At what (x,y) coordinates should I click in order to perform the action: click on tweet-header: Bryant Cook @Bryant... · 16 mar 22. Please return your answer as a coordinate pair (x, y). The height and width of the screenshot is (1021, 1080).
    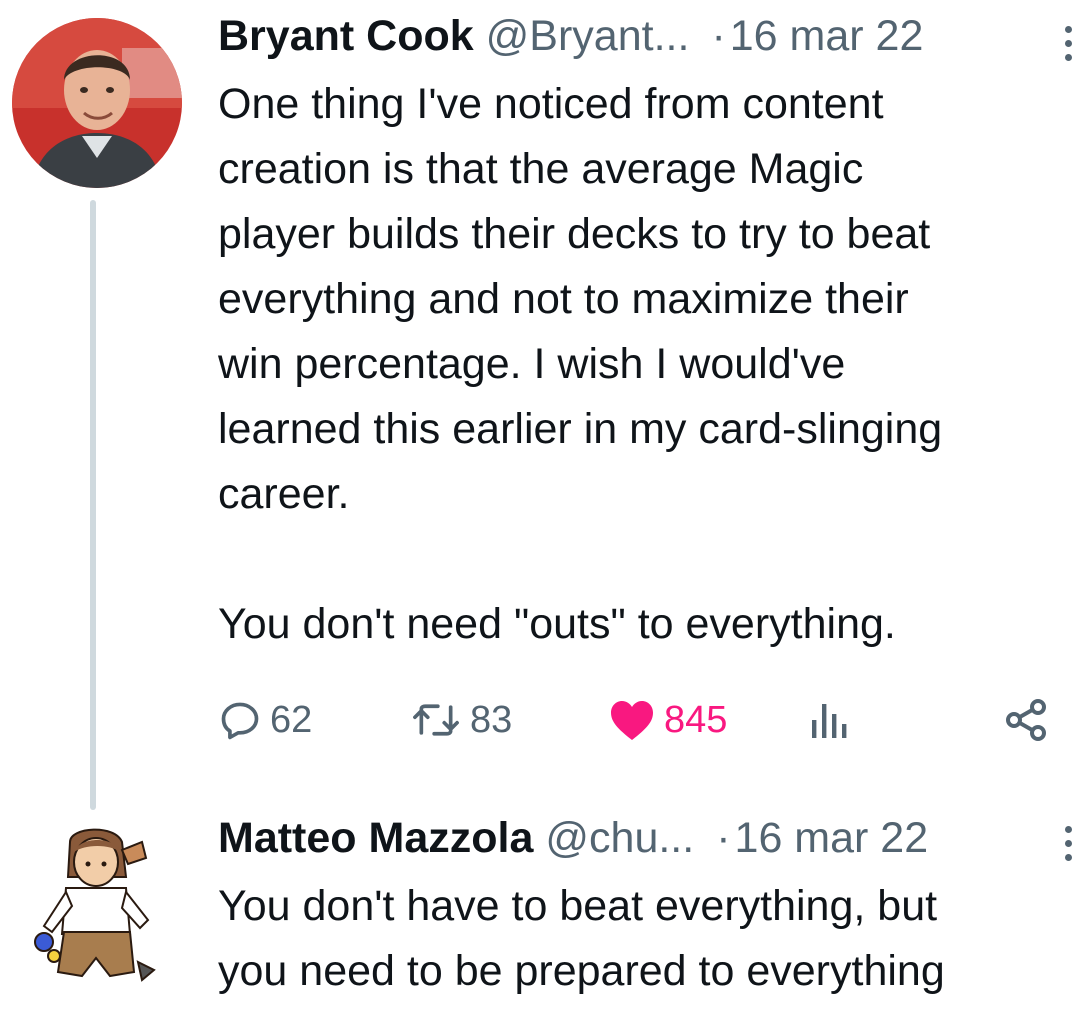
    Looking at the image, I should click on (570, 37).